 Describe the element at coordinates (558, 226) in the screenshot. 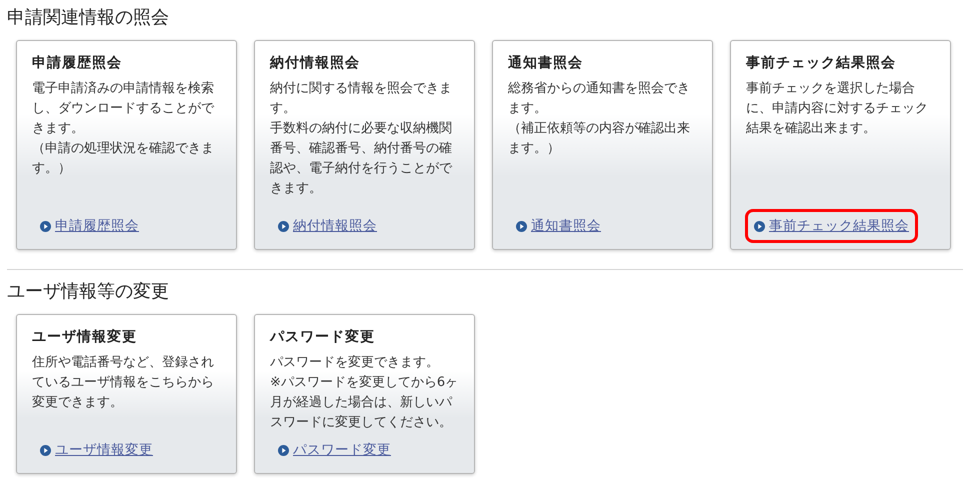

I see `card-link: 通知書照会` at that location.